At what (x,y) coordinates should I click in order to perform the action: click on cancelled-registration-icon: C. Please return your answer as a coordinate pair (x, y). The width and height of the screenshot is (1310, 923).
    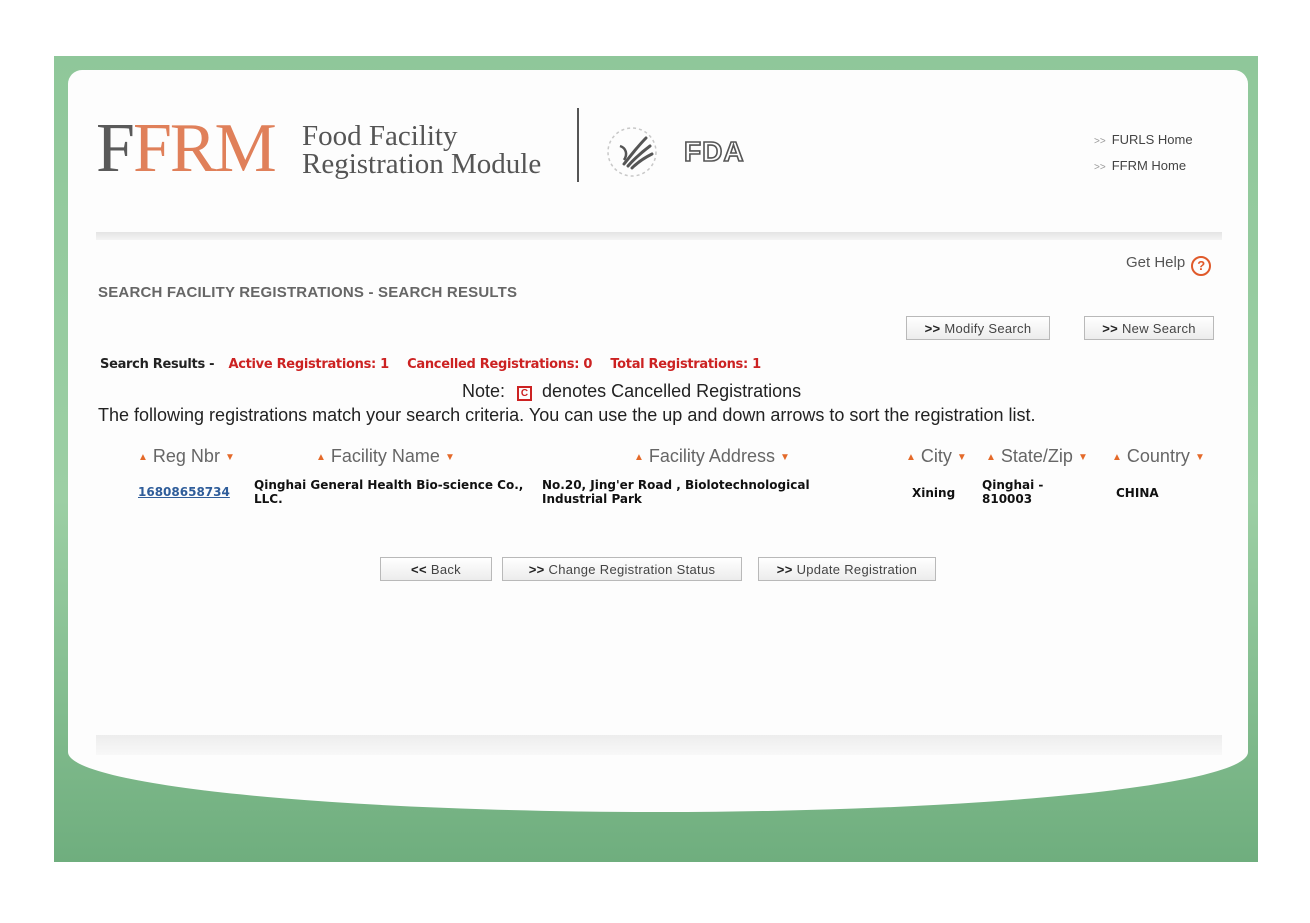
    Looking at the image, I should click on (525, 393).